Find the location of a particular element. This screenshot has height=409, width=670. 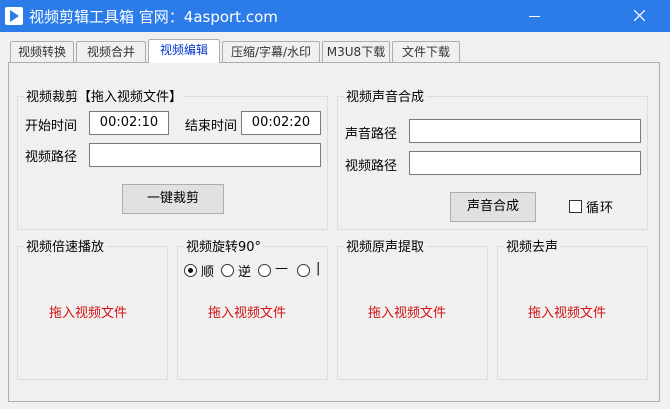

app-icon is located at coordinates (14, 16).